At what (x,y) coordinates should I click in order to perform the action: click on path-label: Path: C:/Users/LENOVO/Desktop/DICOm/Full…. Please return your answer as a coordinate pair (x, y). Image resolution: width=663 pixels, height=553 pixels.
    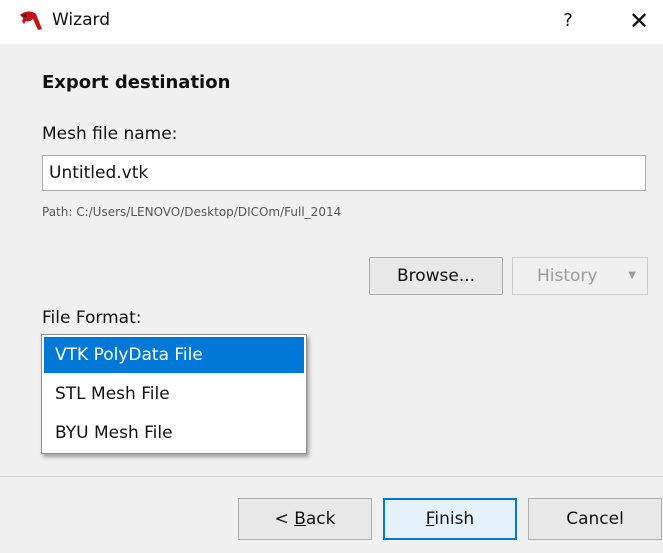
    Looking at the image, I should click on (192, 212).